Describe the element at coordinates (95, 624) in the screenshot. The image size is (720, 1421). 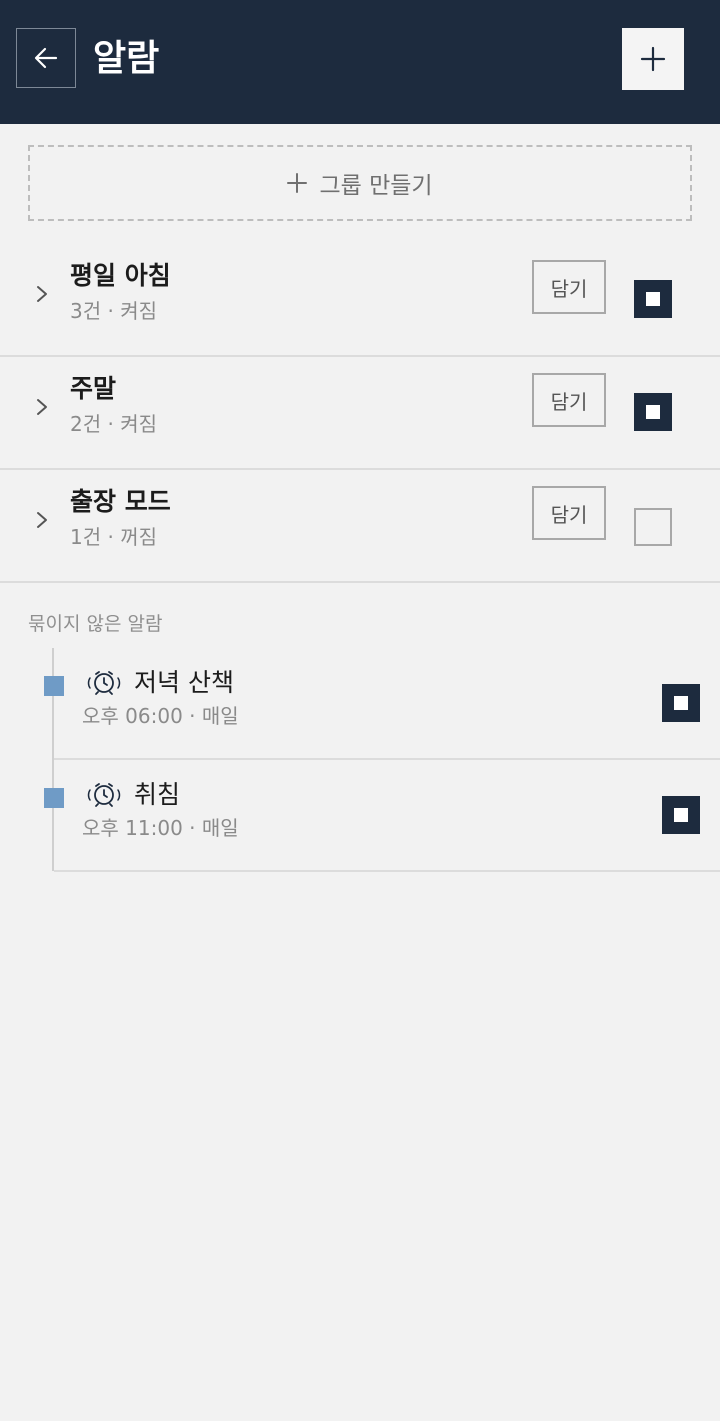
I see `ungrouped-section-label: 묶이지 않은 알람` at that location.